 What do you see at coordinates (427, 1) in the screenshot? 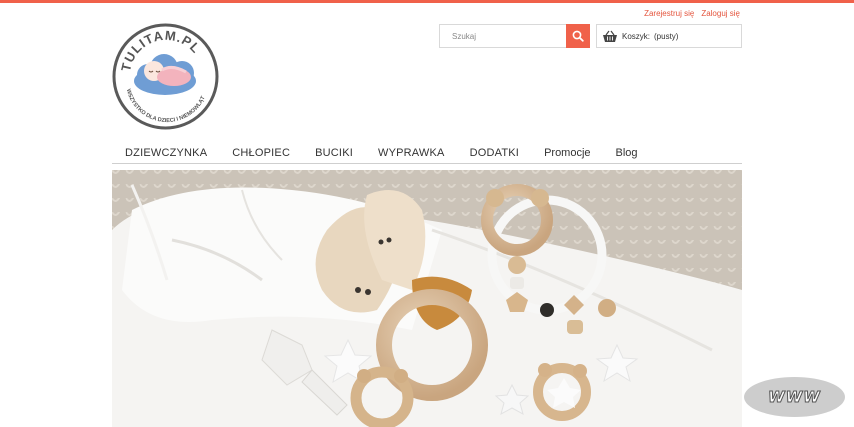
I see `top-accent-bar` at bounding box center [427, 1].